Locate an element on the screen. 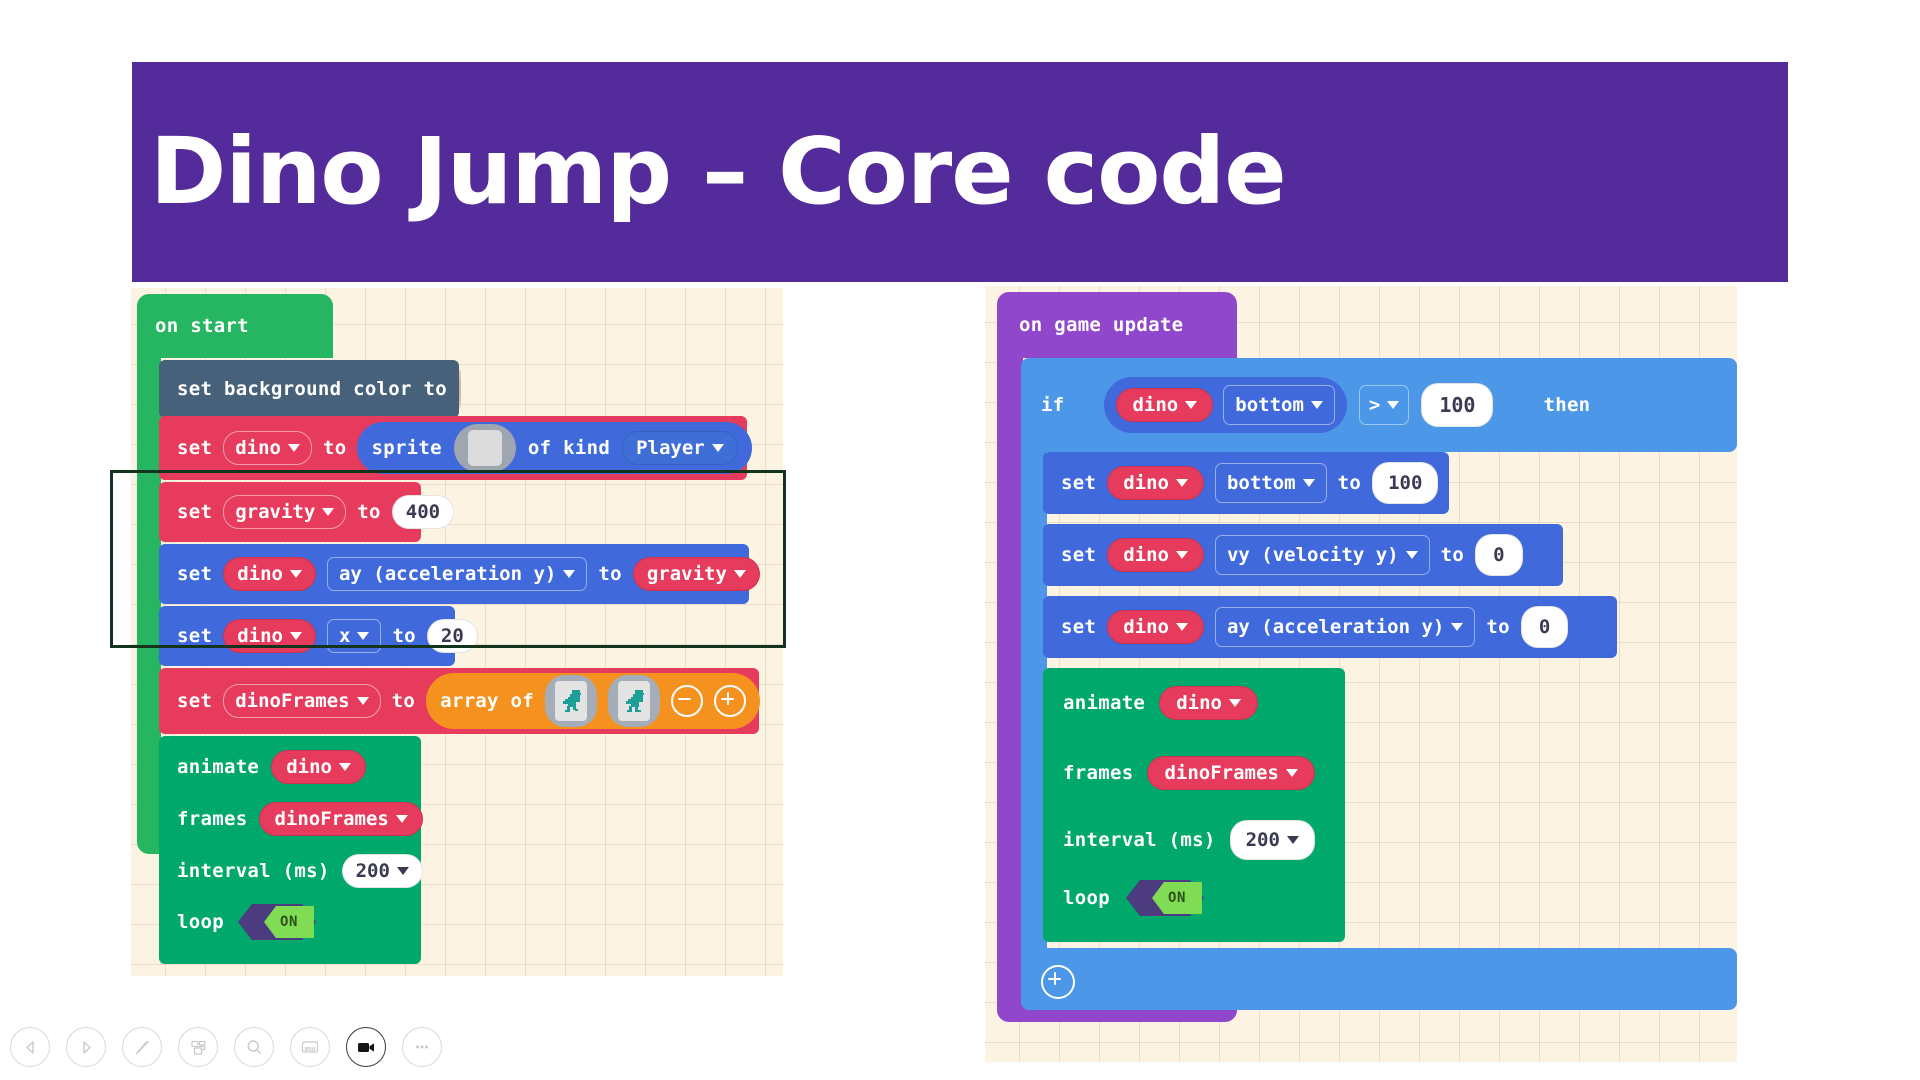 Image resolution: width=1920 pixels, height=1080 pixels. set-dino-ay-block: set dino ay (acceleration y) to 0 is located at coordinates (1330, 627).